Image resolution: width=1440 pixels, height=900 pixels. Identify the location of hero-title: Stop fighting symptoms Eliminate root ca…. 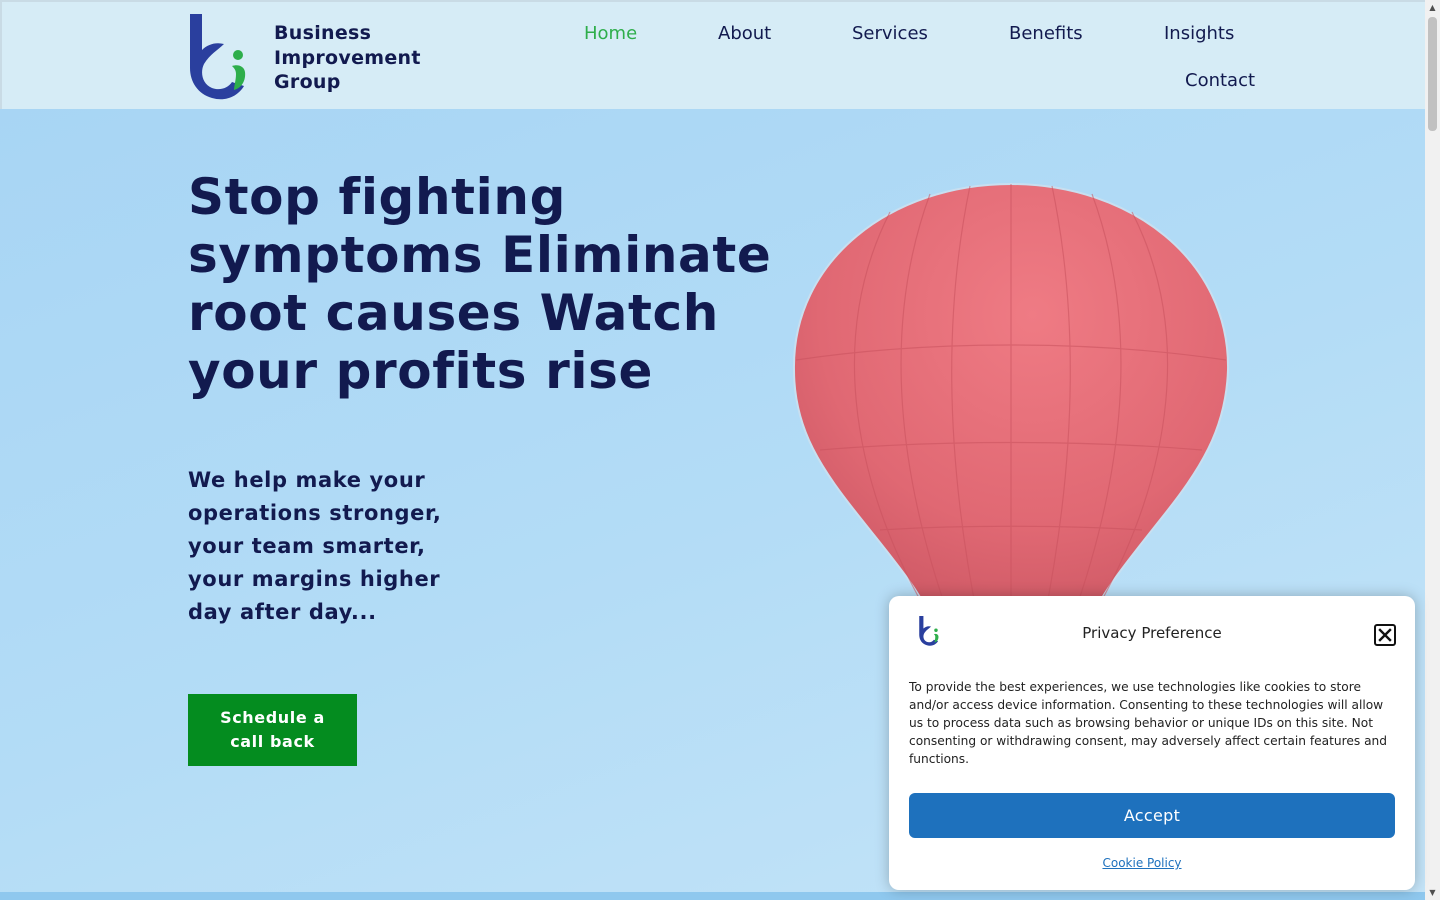
(480, 284).